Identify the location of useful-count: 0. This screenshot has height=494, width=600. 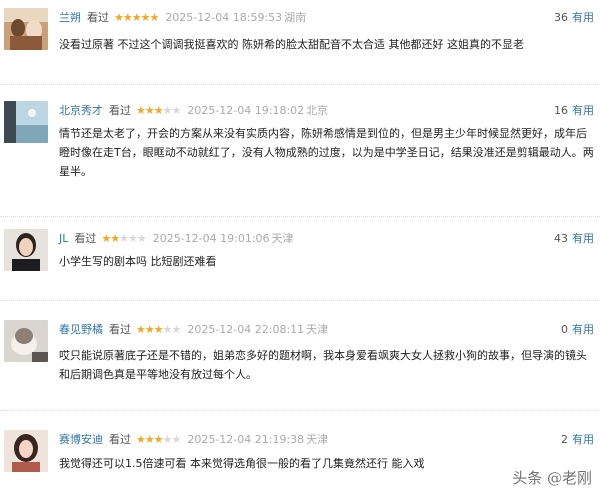
(564, 329).